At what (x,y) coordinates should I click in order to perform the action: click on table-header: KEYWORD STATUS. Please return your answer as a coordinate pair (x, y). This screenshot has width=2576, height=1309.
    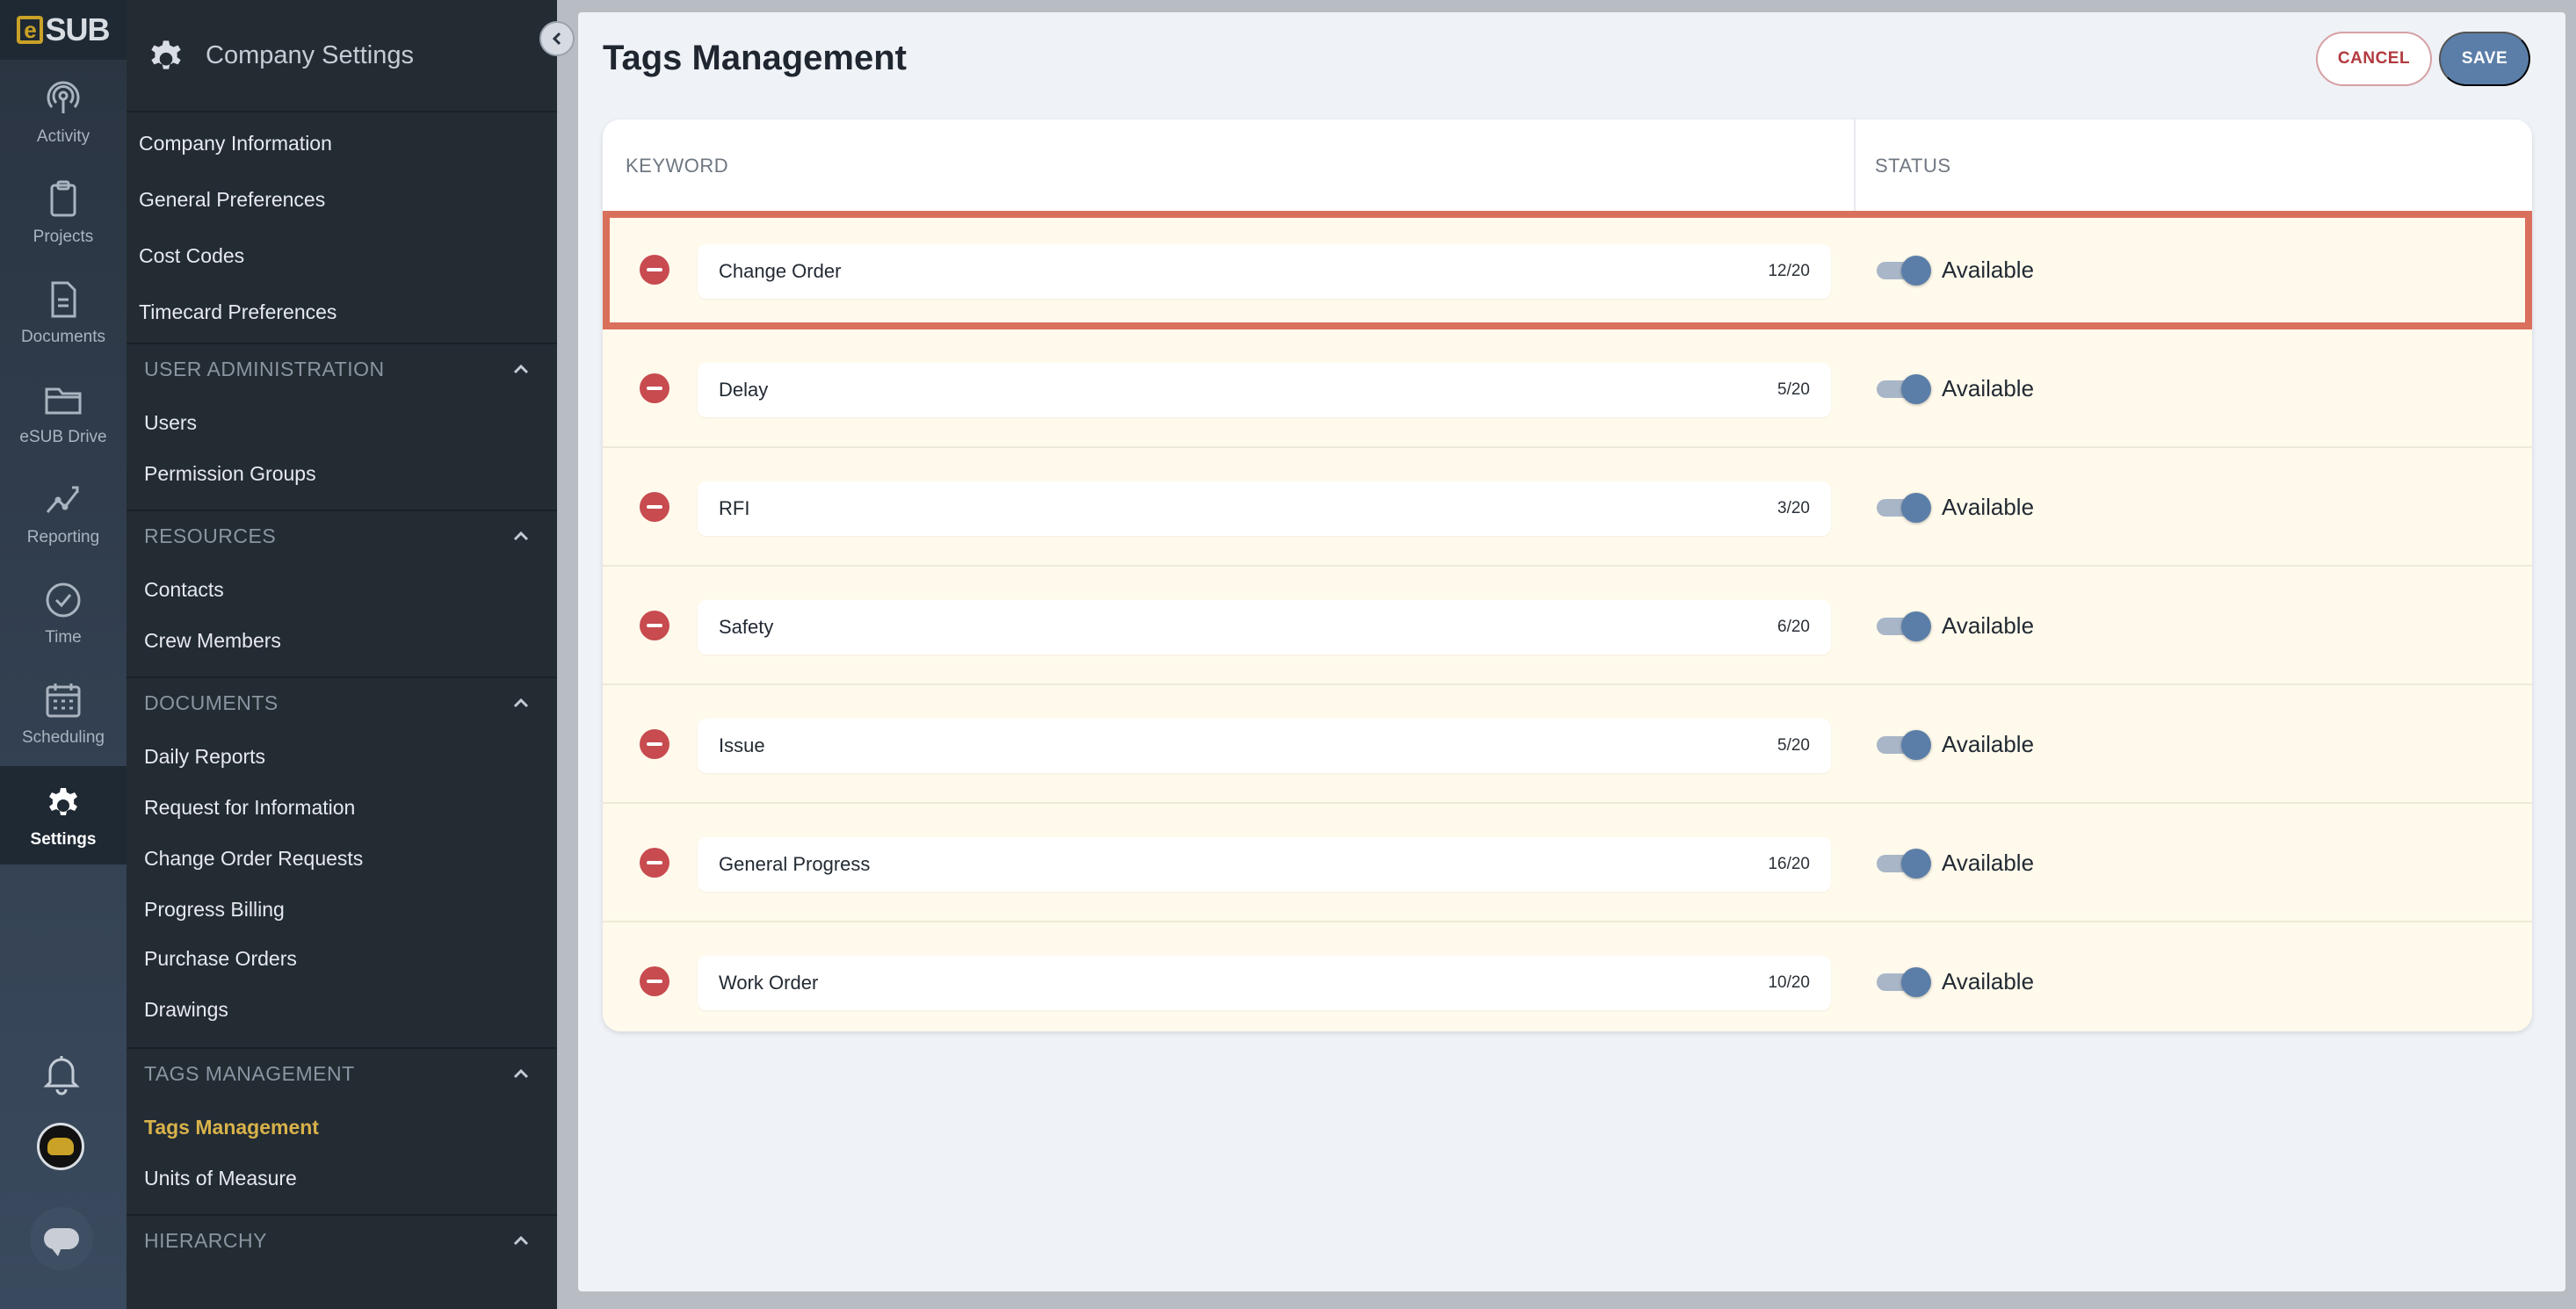
    Looking at the image, I should click on (1567, 165).